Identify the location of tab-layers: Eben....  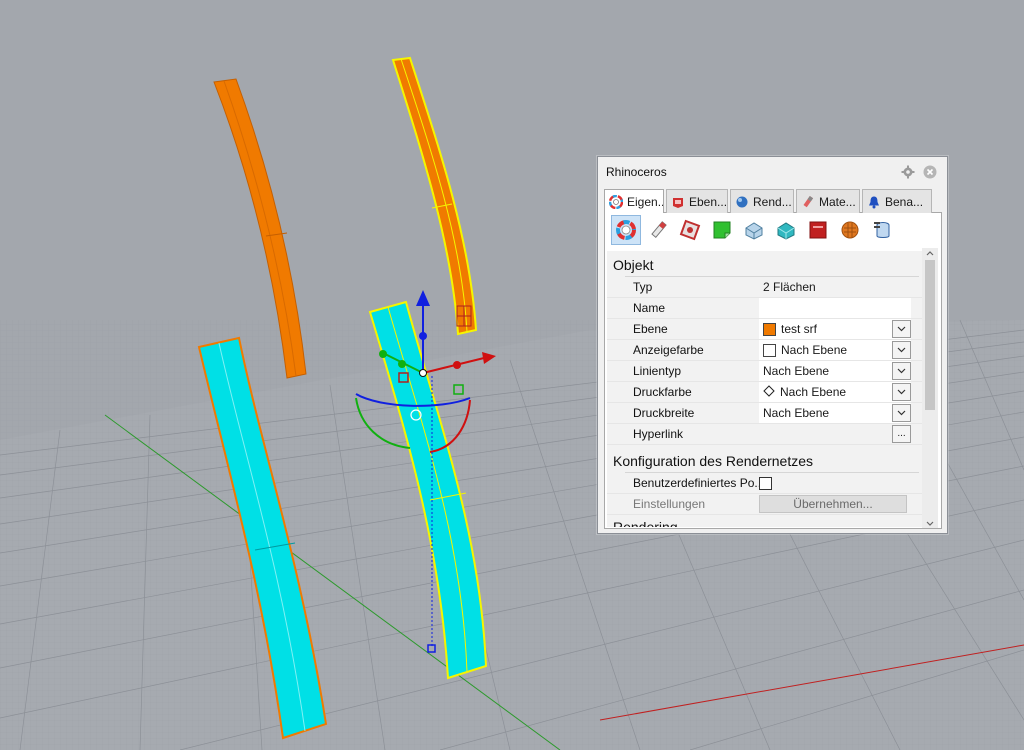
(697, 201).